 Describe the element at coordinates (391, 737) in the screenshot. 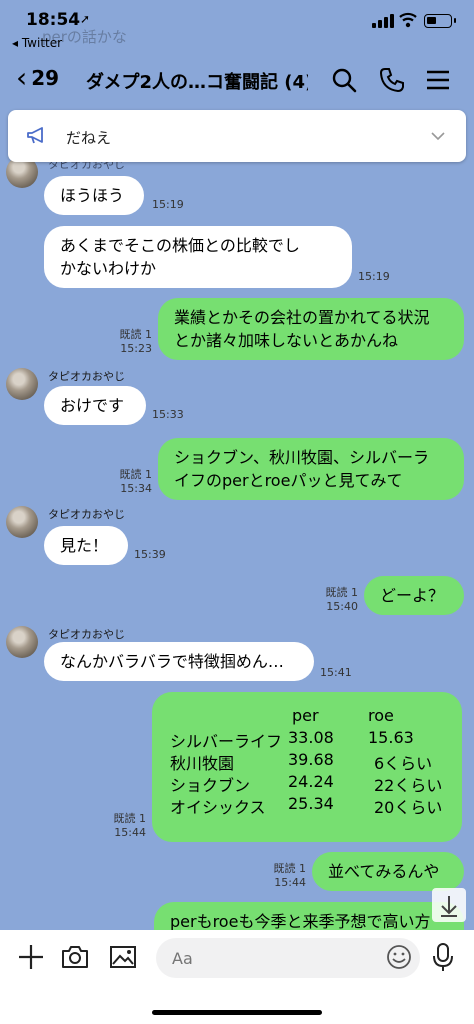

I see `table-cell-roe: 15.63` at that location.